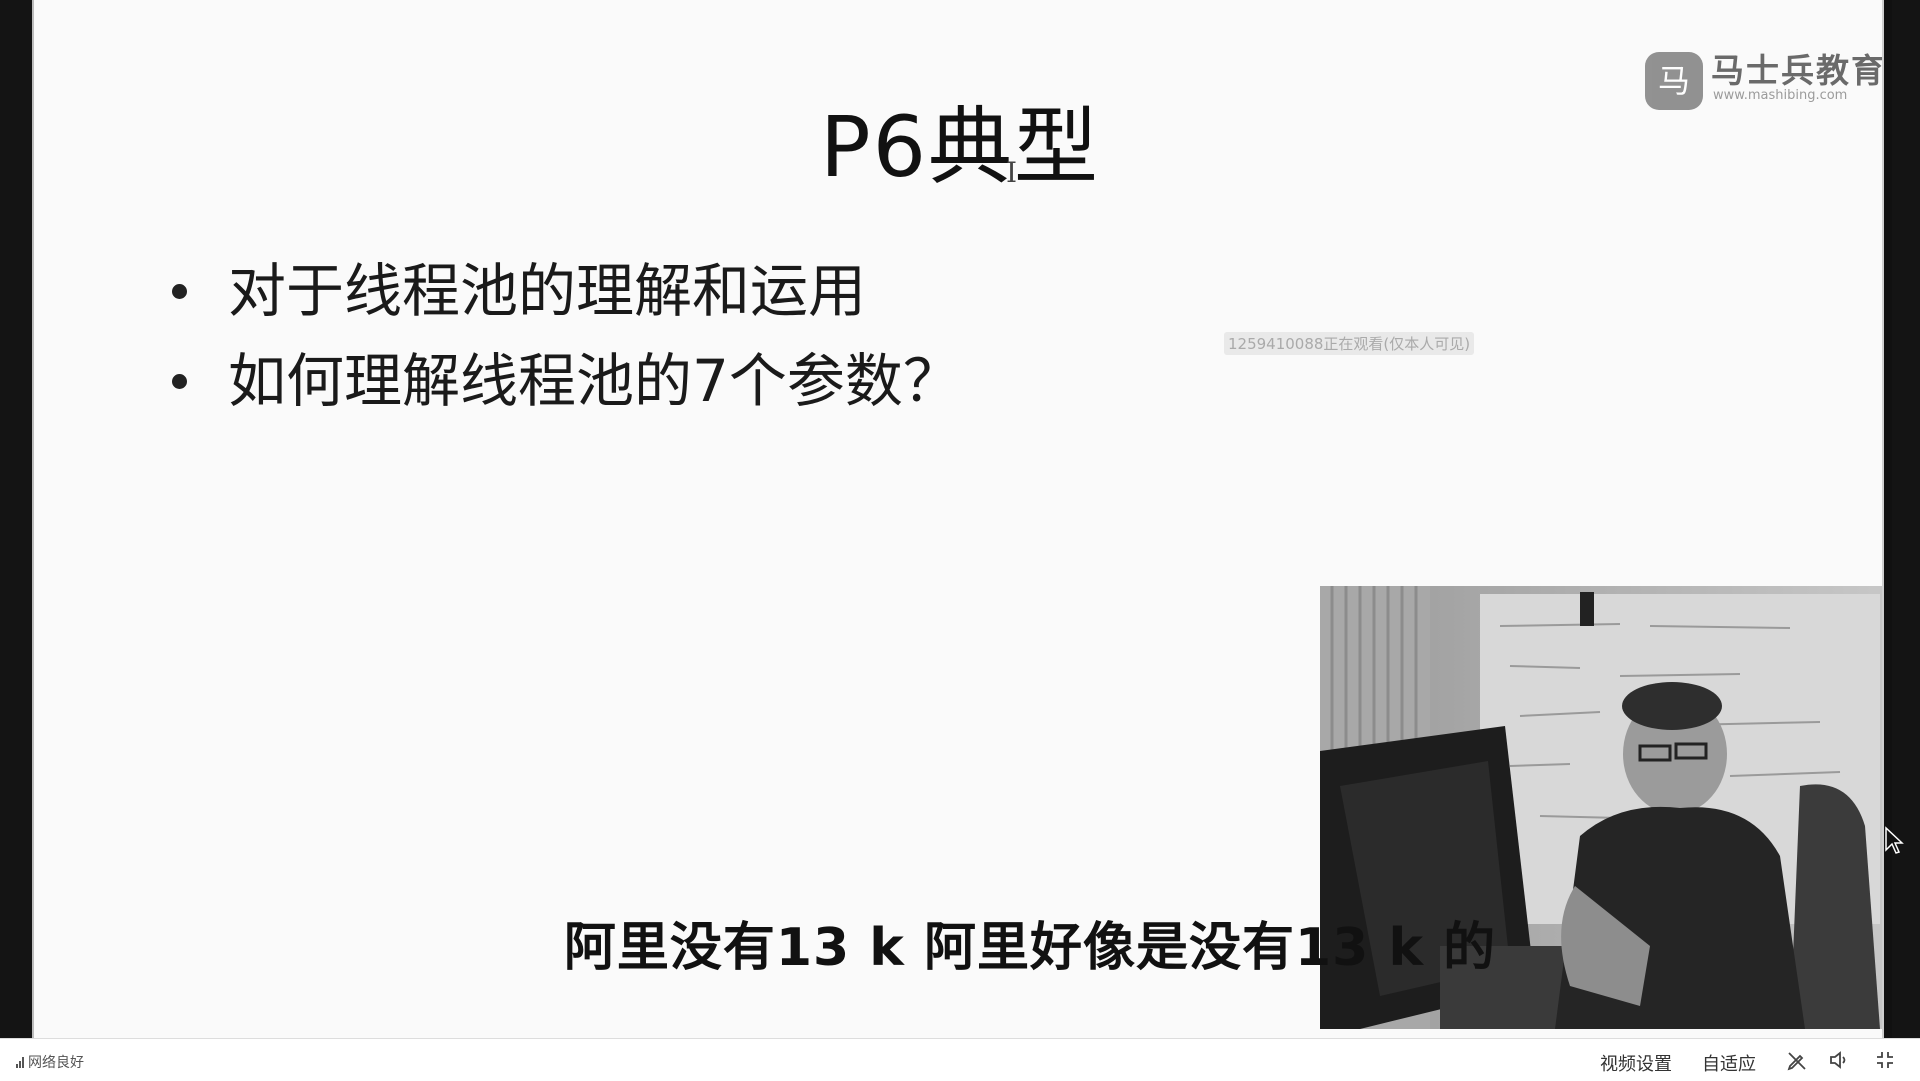  Describe the element at coordinates (594, 381) in the screenshot. I see `bullet-text: 如何理解线程池的7个参数？` at that location.